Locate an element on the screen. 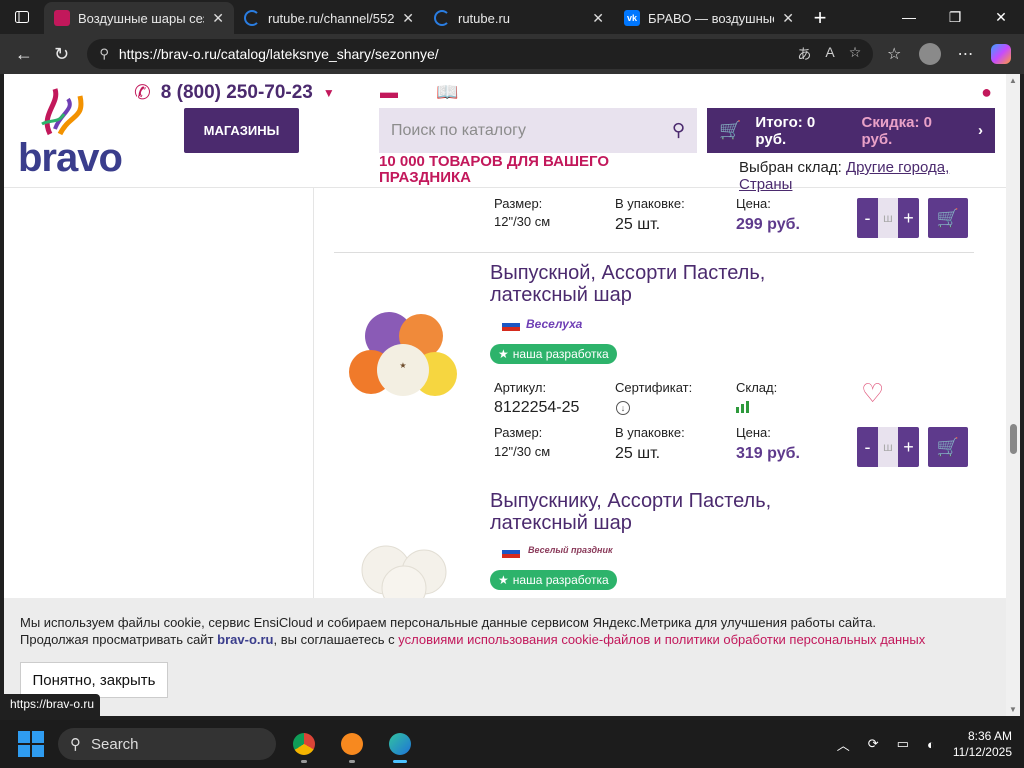  product-image is located at coordinates (404, 568).